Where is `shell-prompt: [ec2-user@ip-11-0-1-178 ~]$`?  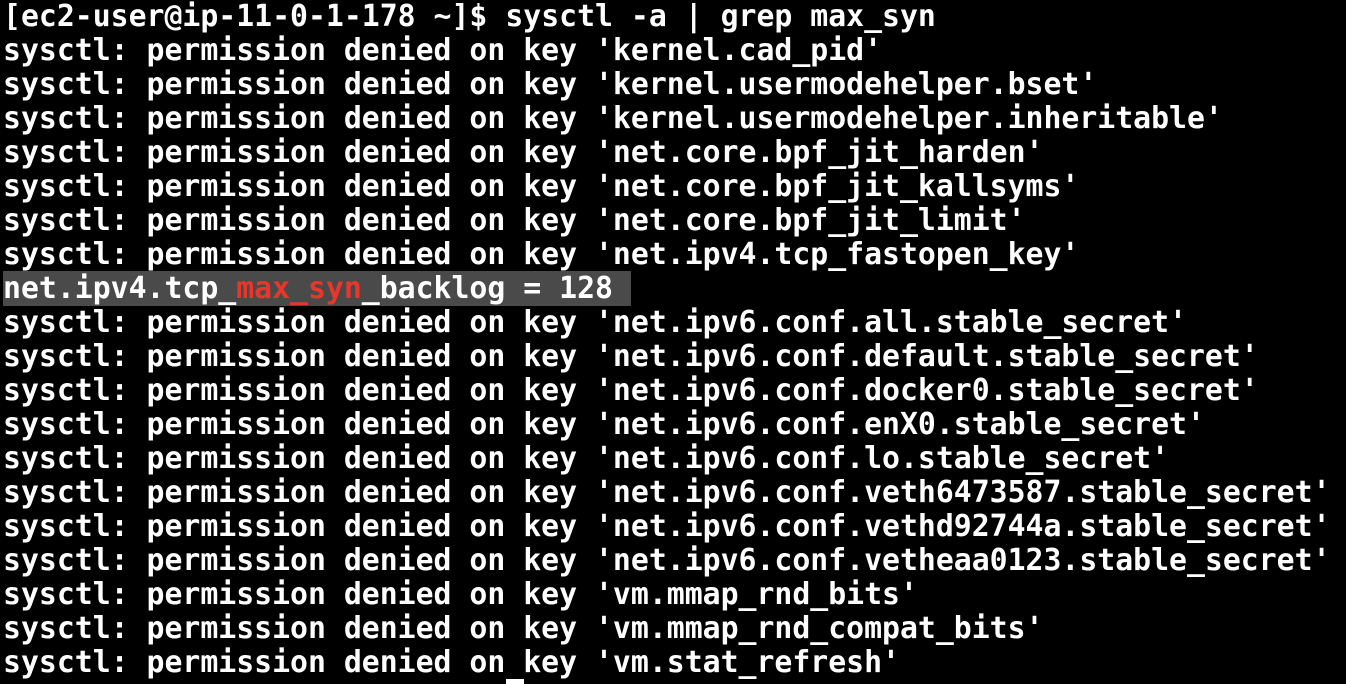
shell-prompt: [ec2-user@ip-11-0-1-178 ~]$ is located at coordinates (254, 17).